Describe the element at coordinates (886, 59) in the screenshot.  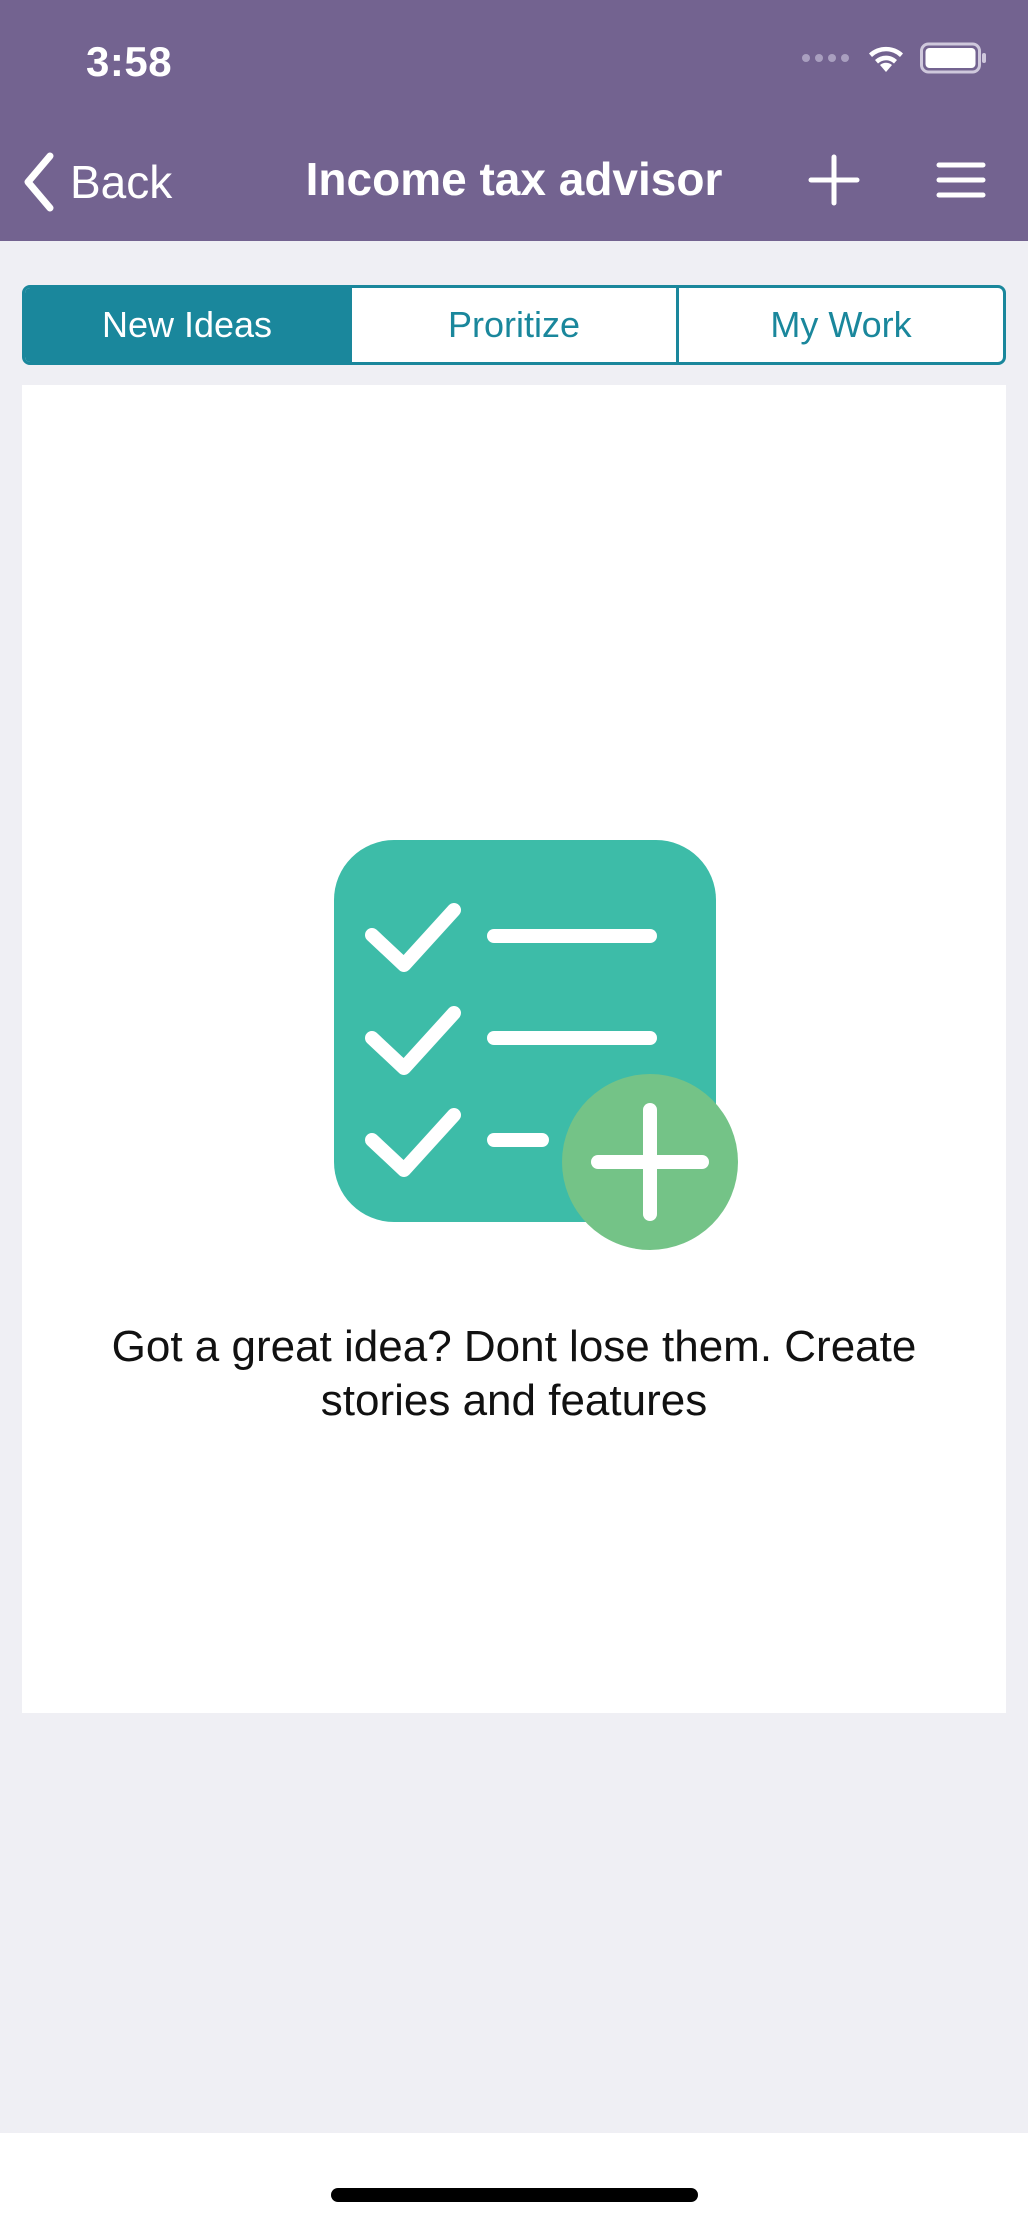
I see `wifi-icon` at that location.